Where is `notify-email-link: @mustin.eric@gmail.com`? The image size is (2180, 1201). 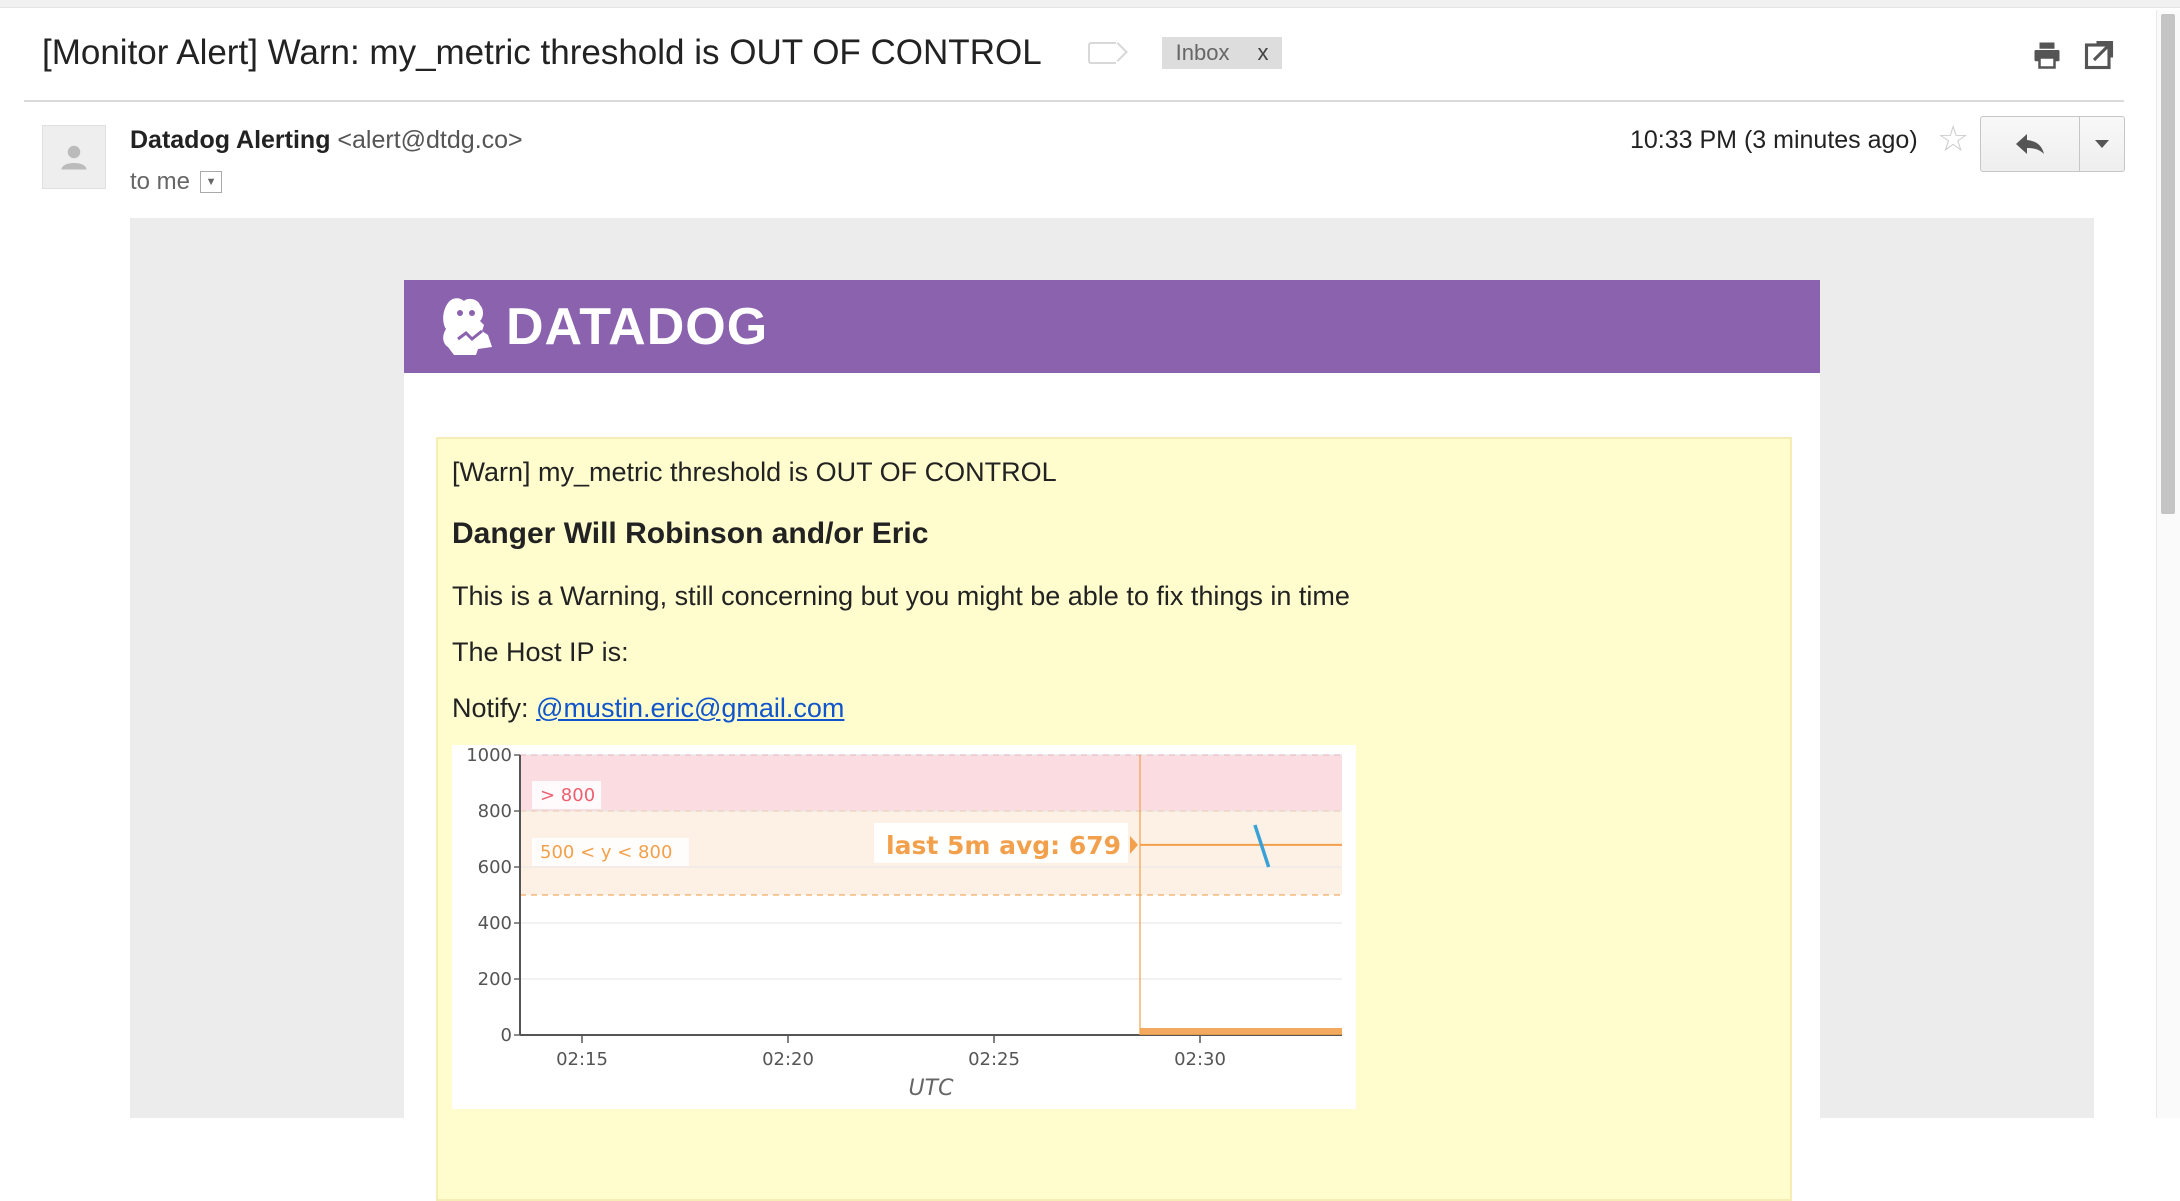
notify-email-link: @mustin.eric@gmail.com is located at coordinates (690, 708).